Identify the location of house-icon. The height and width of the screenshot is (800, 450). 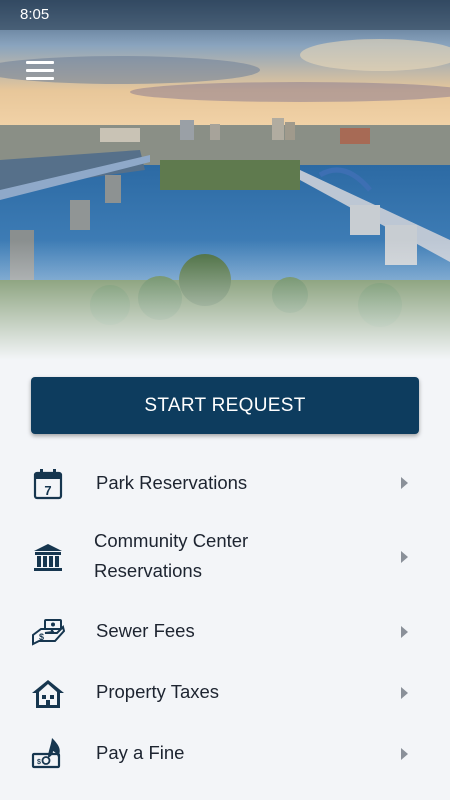
(48, 694).